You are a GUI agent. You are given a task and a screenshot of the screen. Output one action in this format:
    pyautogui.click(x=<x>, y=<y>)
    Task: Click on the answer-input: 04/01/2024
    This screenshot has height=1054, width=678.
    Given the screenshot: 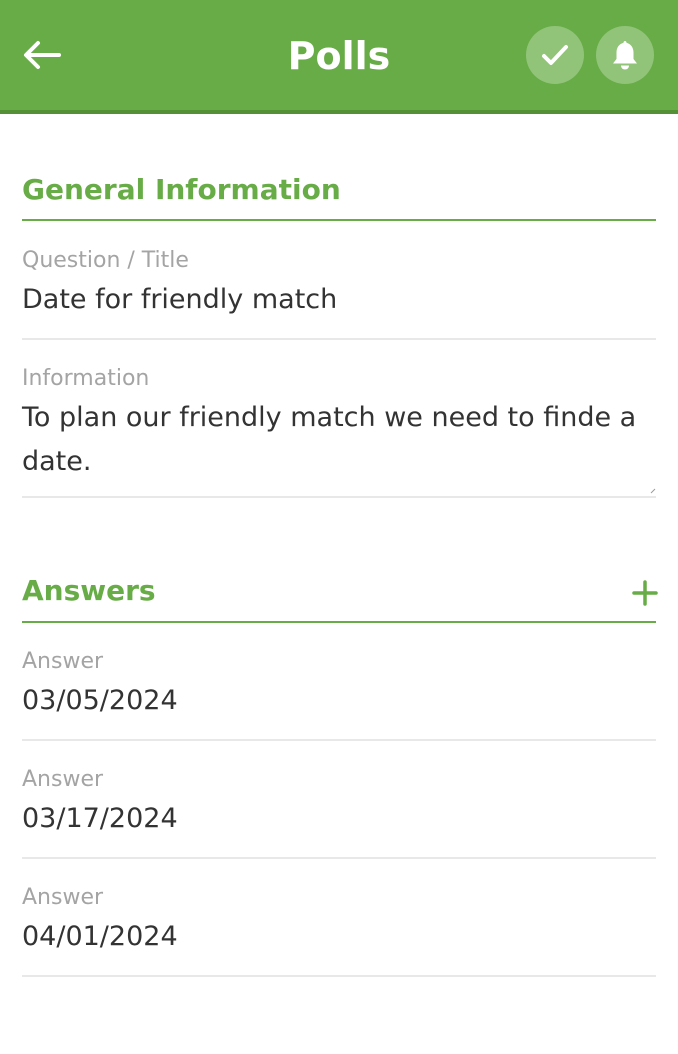 What is the action you would take?
    pyautogui.click(x=339, y=937)
    